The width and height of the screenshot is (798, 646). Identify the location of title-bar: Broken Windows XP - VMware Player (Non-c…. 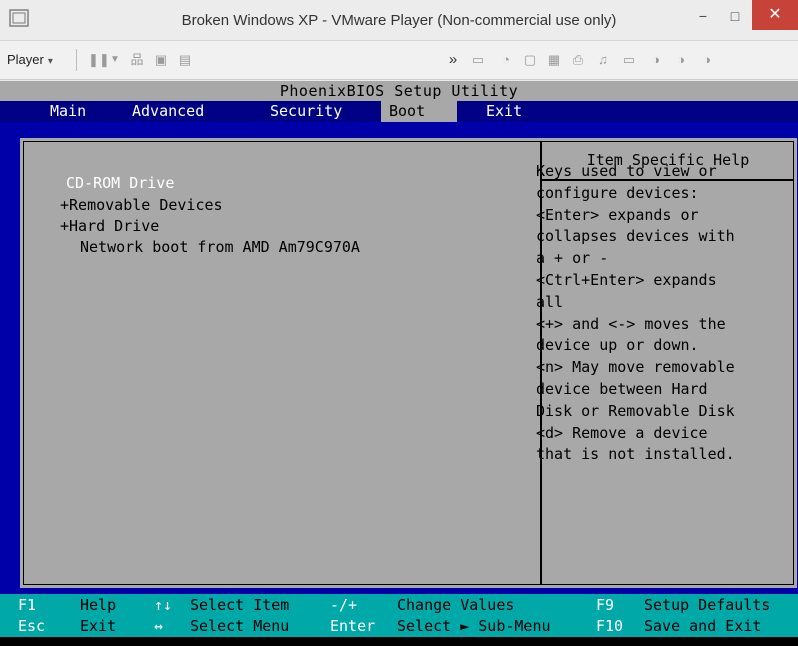
(399, 20).